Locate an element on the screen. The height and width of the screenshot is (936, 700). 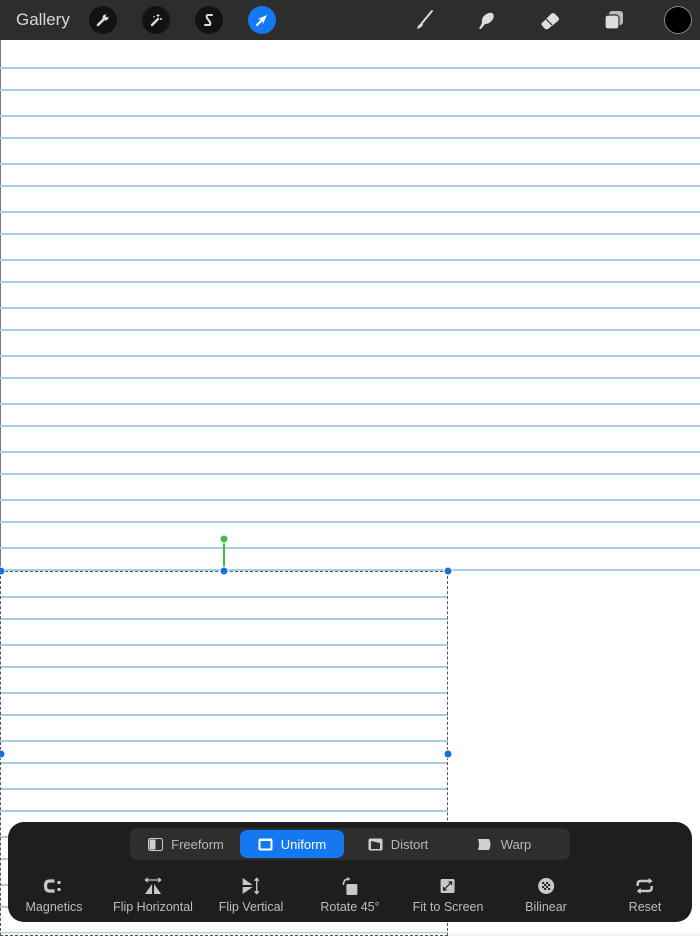
rotate-45-button: Rotate 45° is located at coordinates (350, 898).